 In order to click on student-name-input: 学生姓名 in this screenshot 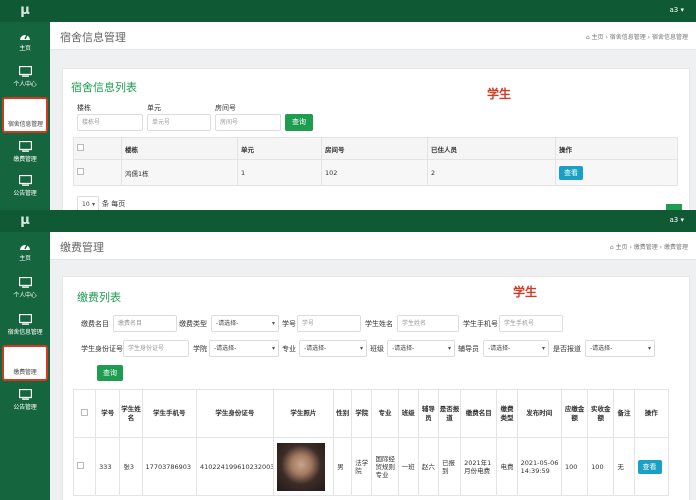, I will do `click(428, 323)`.